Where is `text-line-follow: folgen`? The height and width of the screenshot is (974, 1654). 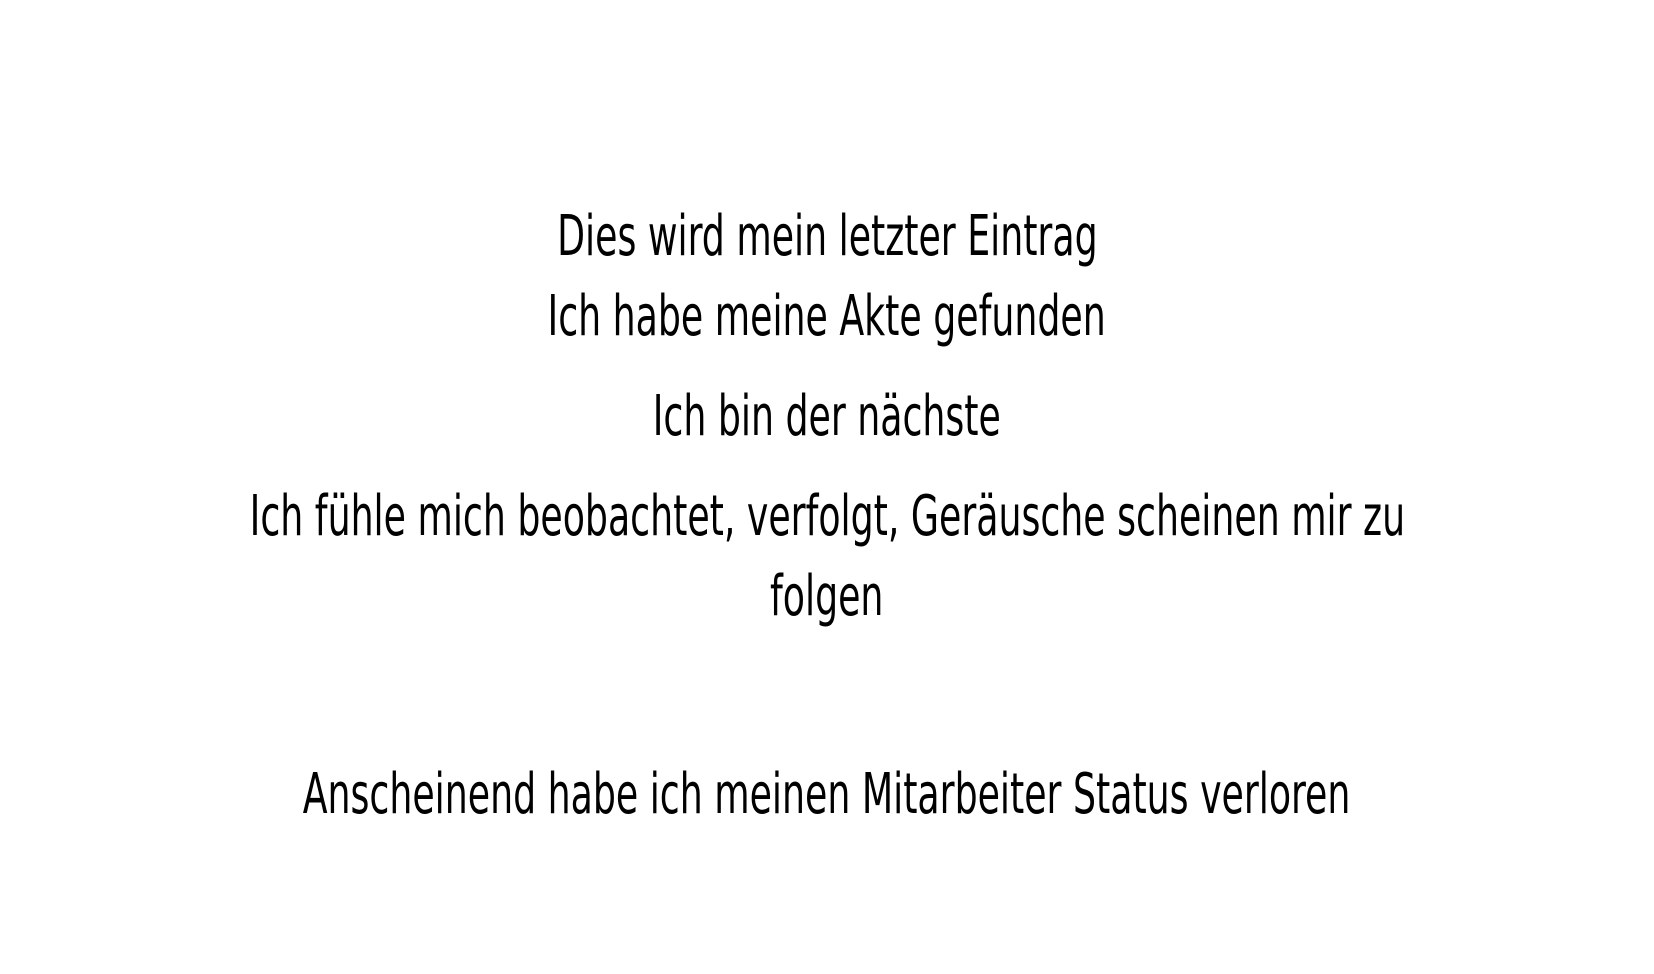 text-line-follow: folgen is located at coordinates (827, 597).